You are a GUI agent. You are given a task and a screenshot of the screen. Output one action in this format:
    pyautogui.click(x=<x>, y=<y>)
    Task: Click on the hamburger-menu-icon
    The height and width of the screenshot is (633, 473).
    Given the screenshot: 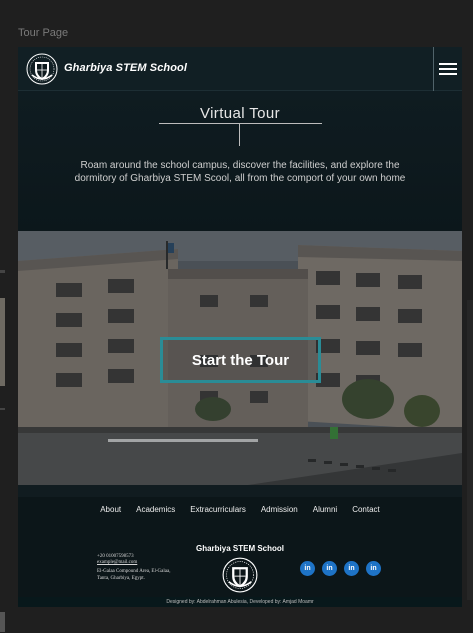 What is the action you would take?
    pyautogui.click(x=448, y=69)
    